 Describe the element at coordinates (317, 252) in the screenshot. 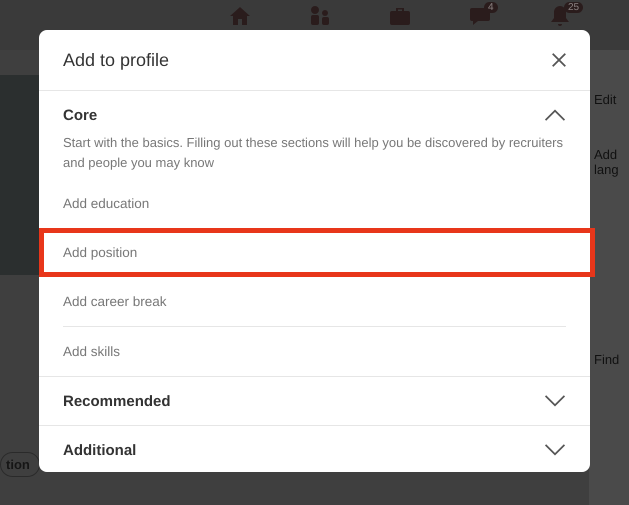

I see `add-item-link: Add position` at that location.